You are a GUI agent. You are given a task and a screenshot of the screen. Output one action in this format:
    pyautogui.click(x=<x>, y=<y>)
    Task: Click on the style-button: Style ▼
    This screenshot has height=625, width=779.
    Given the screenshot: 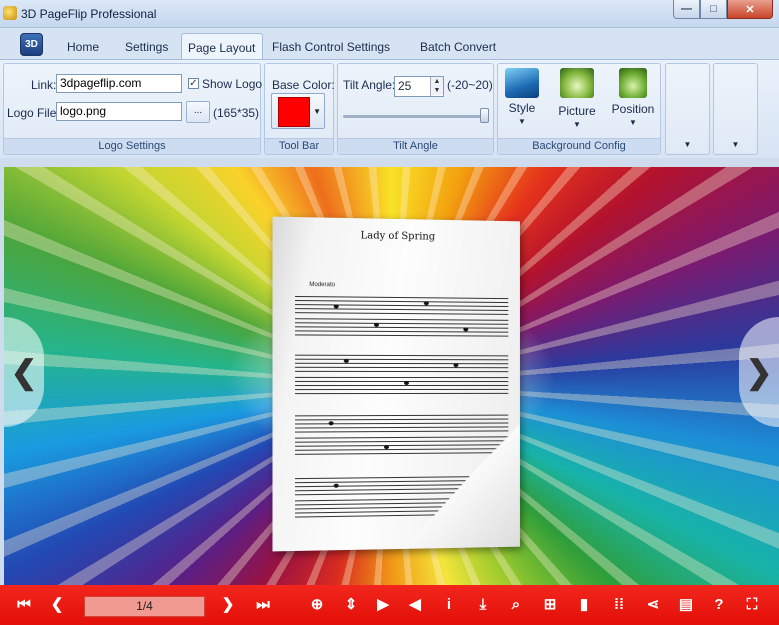 What is the action you would take?
    pyautogui.click(x=522, y=97)
    